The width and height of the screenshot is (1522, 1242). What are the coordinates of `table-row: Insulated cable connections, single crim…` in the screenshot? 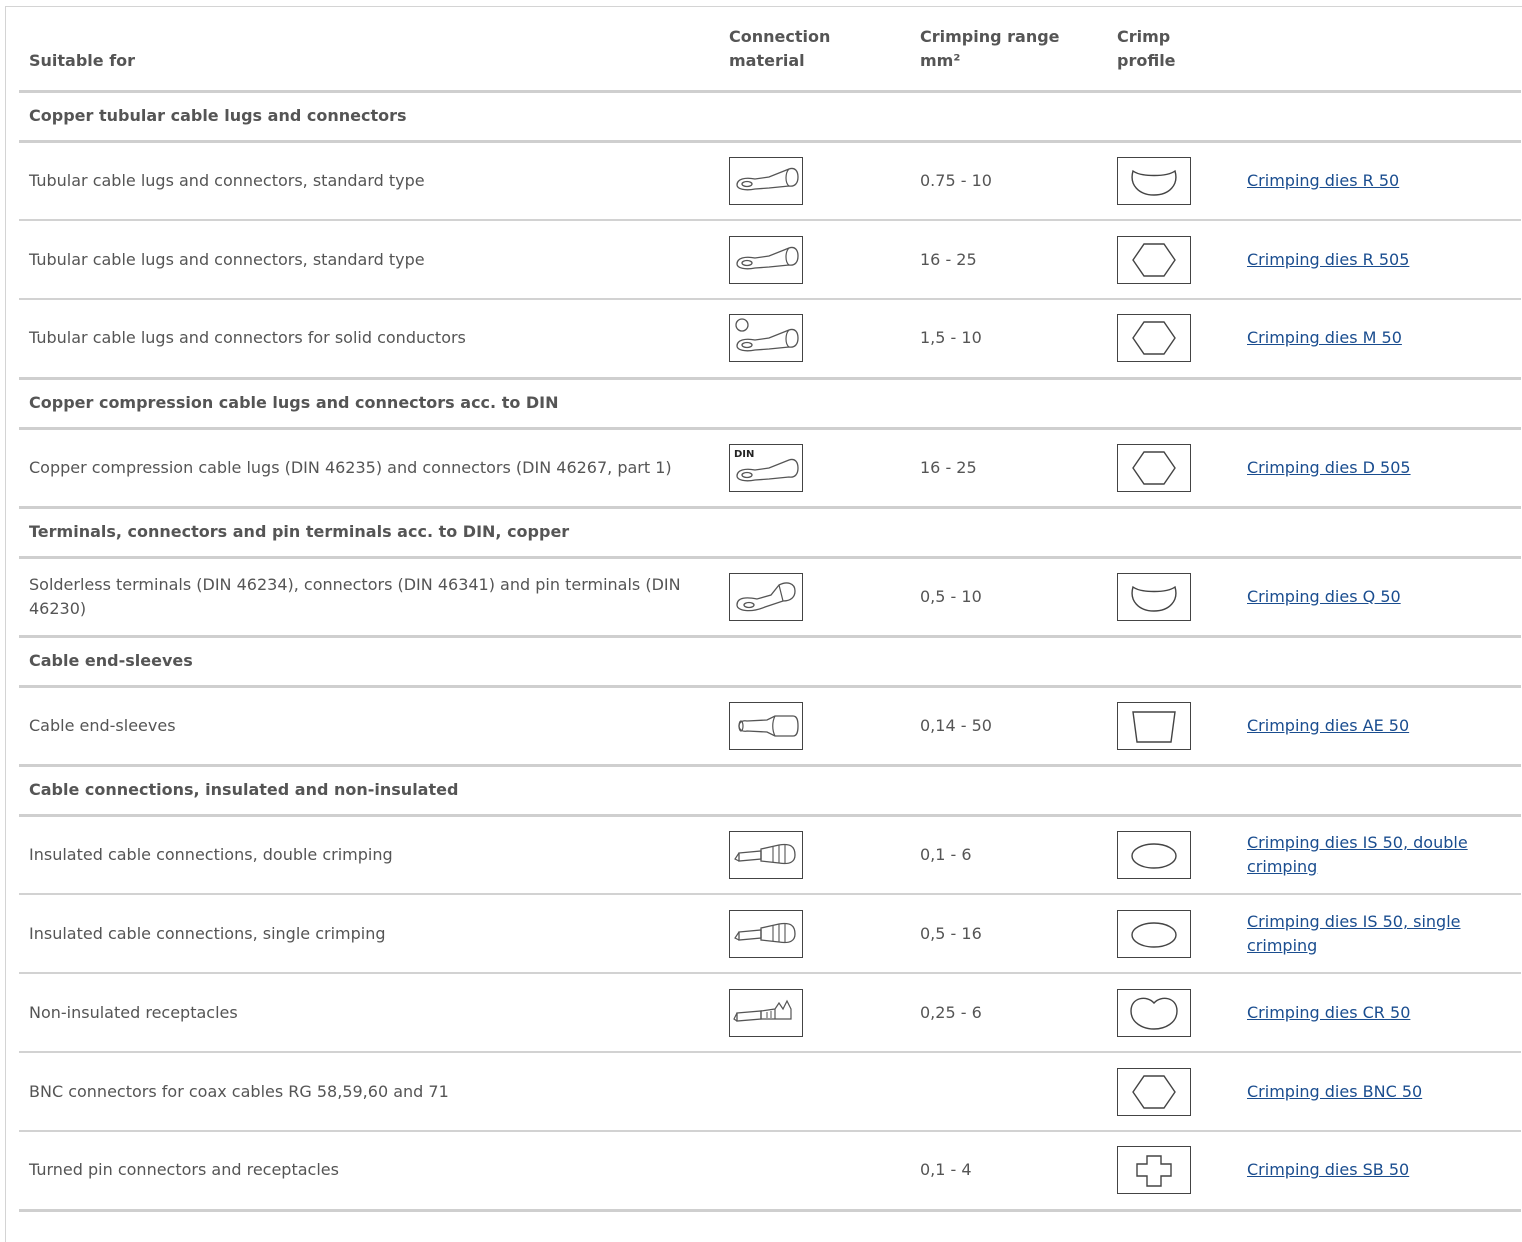 It's located at (770, 934).